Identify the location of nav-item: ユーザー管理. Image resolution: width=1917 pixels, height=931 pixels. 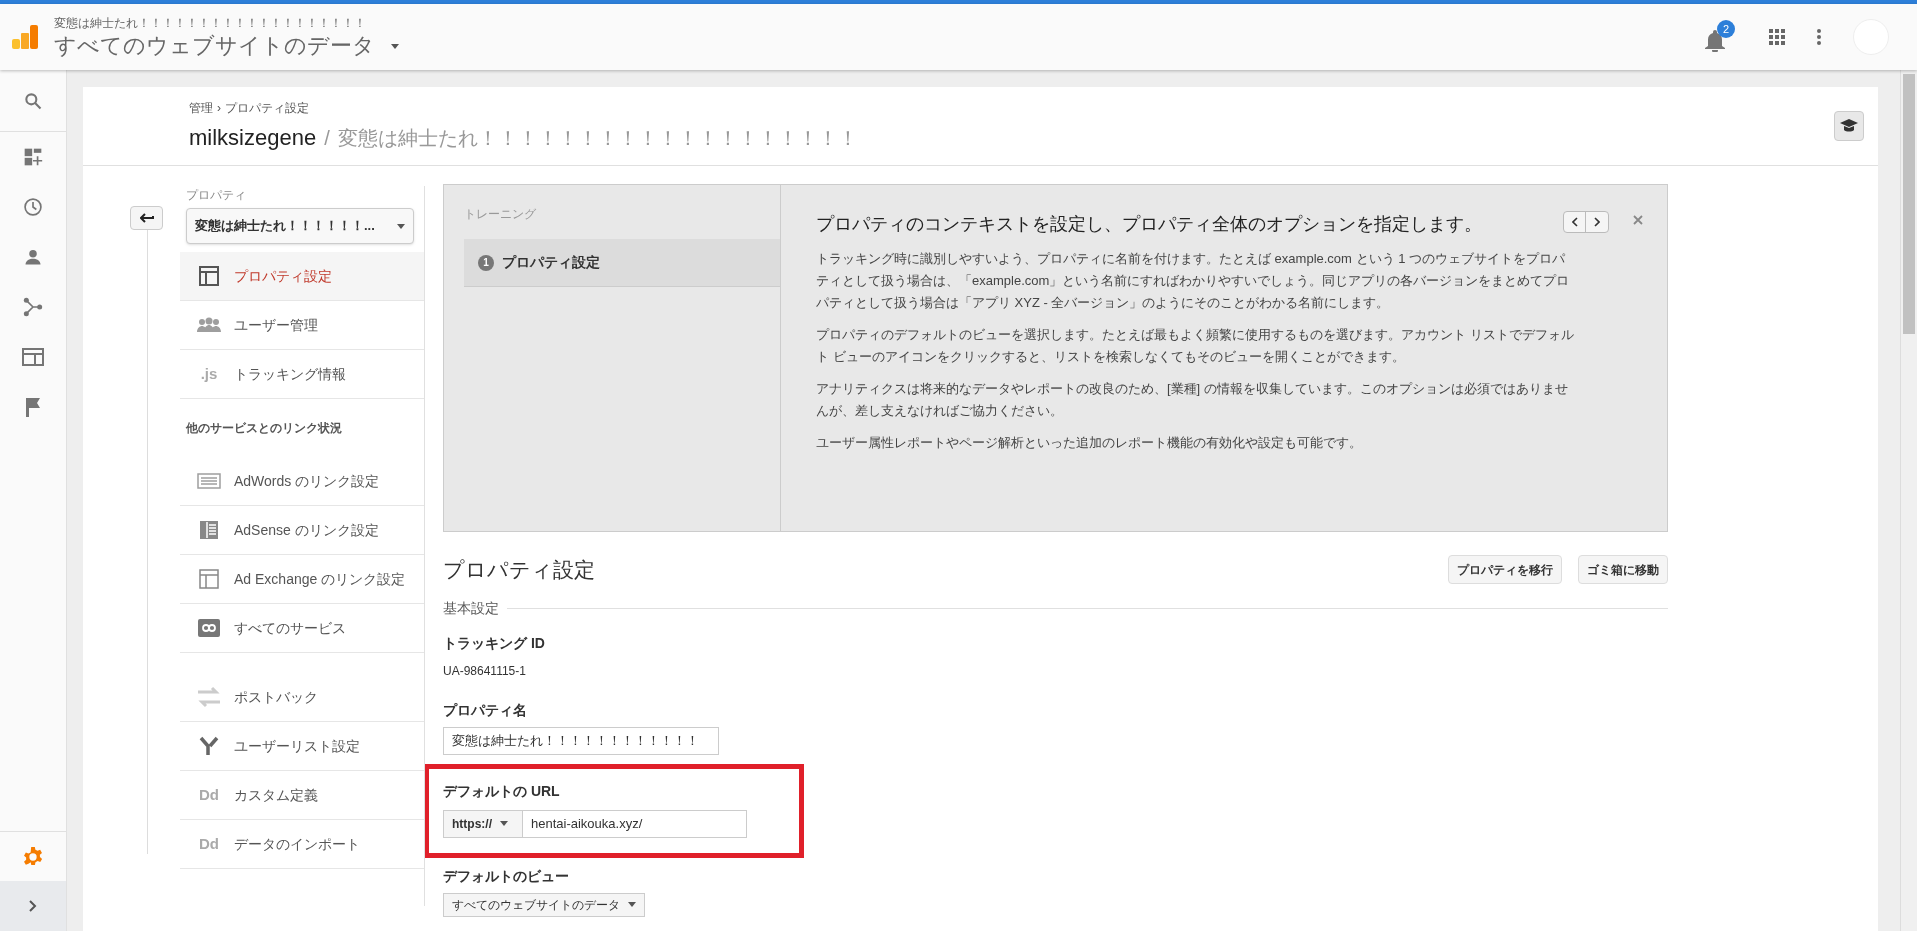
(302, 325).